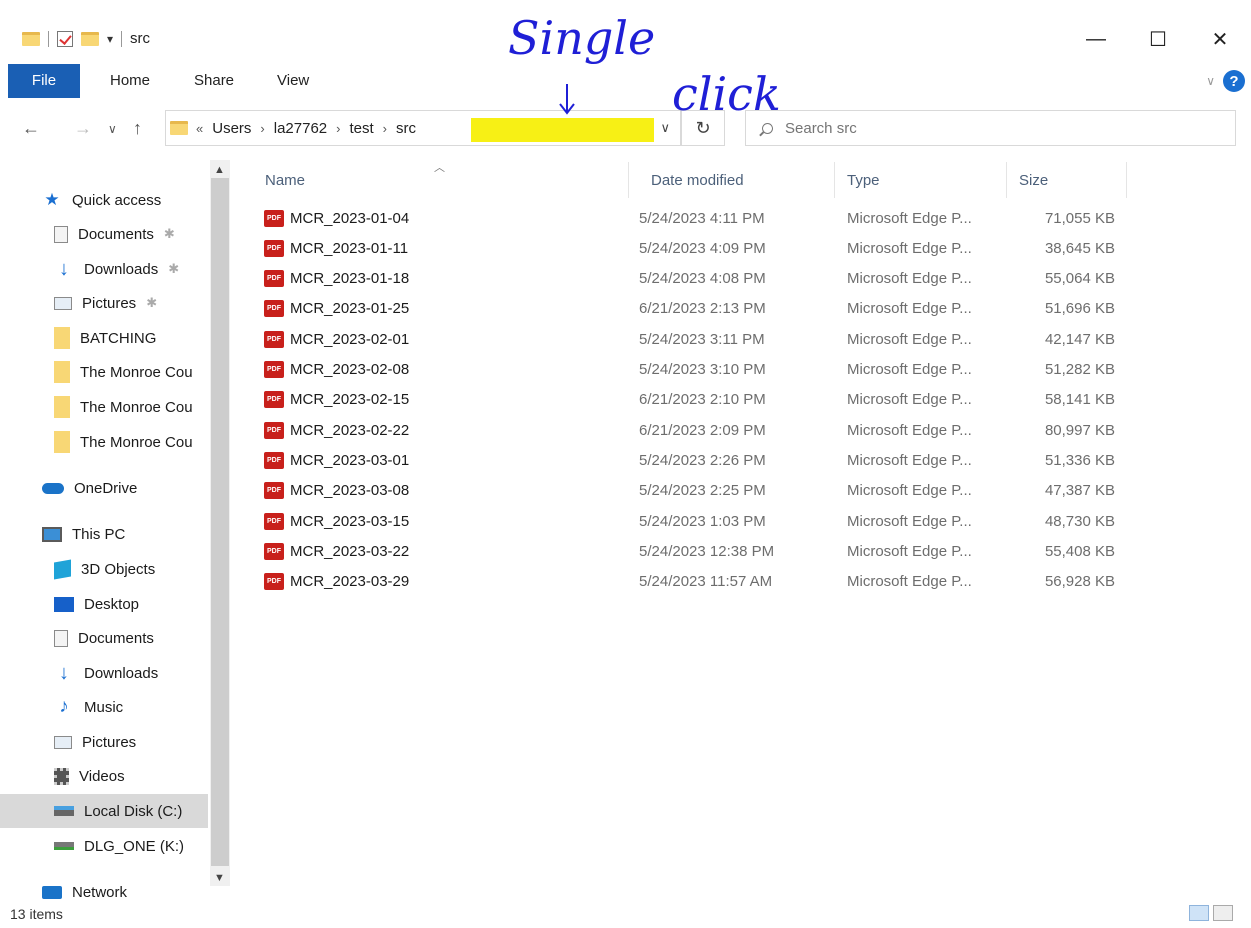 This screenshot has height=928, width=1251. Describe the element at coordinates (442, 180) in the screenshot. I see `column-header-name: Name` at that location.